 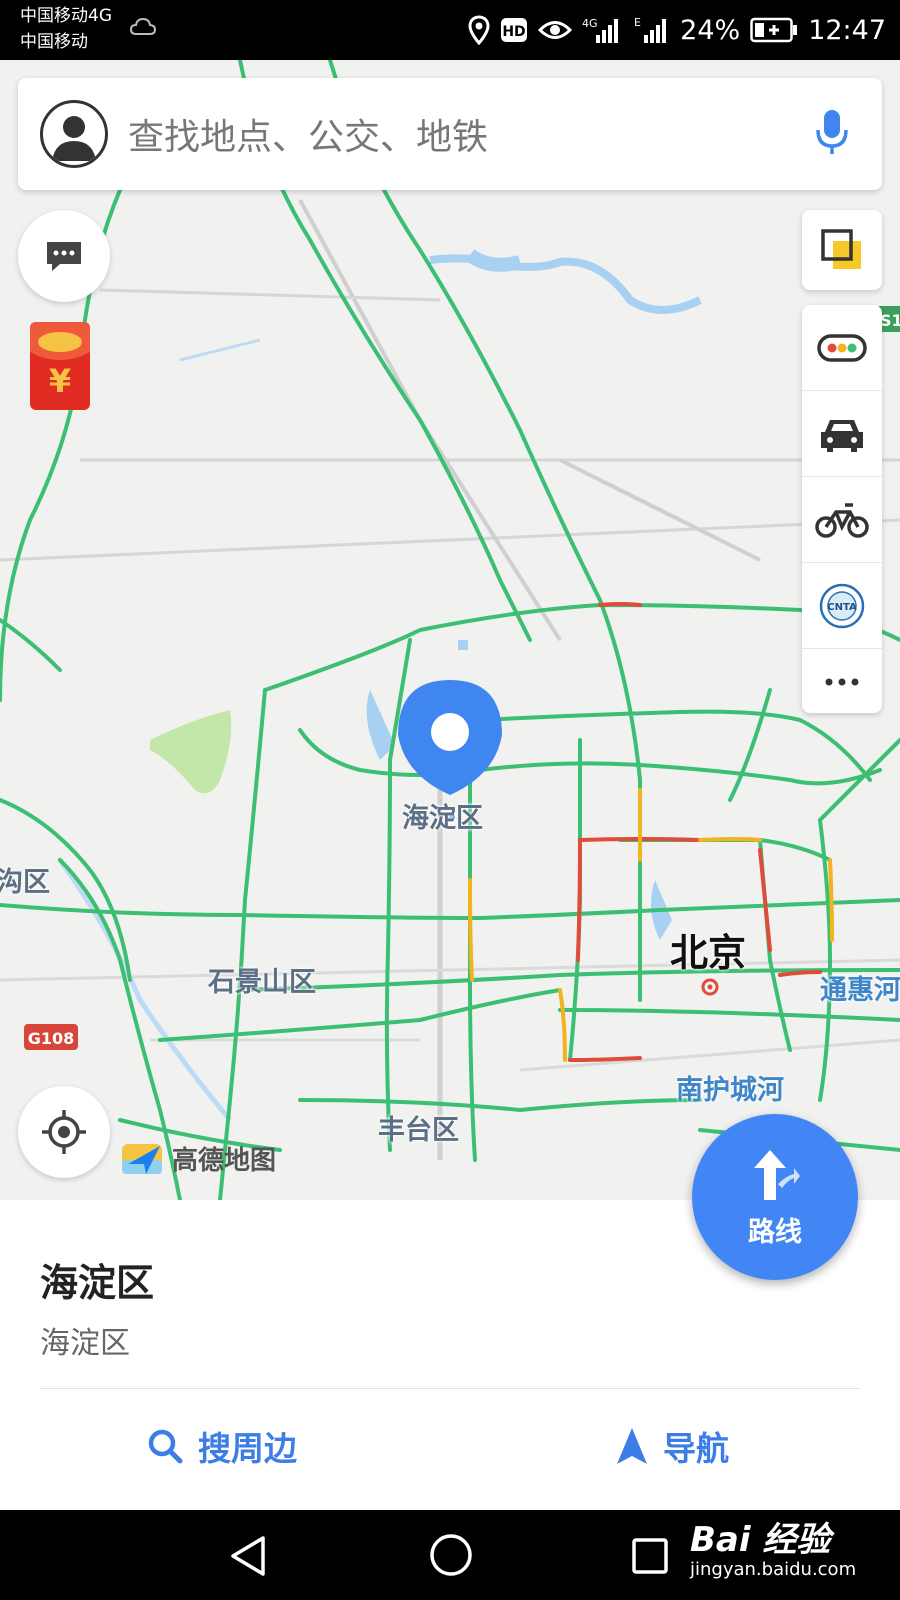 I want to click on red-envelope-icon: ¥, so click(x=60, y=366).